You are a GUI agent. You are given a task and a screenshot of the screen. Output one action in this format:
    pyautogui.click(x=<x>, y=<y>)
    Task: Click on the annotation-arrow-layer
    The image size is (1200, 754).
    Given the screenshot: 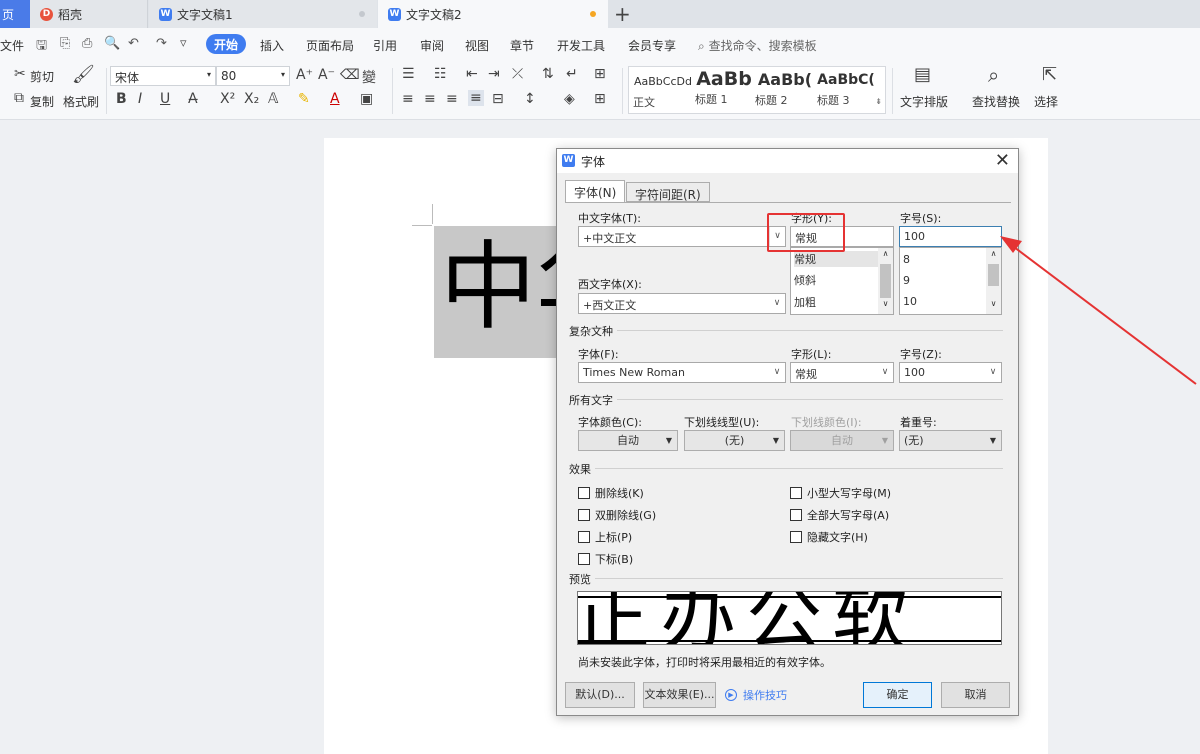 What is the action you would take?
    pyautogui.click(x=1098, y=310)
    